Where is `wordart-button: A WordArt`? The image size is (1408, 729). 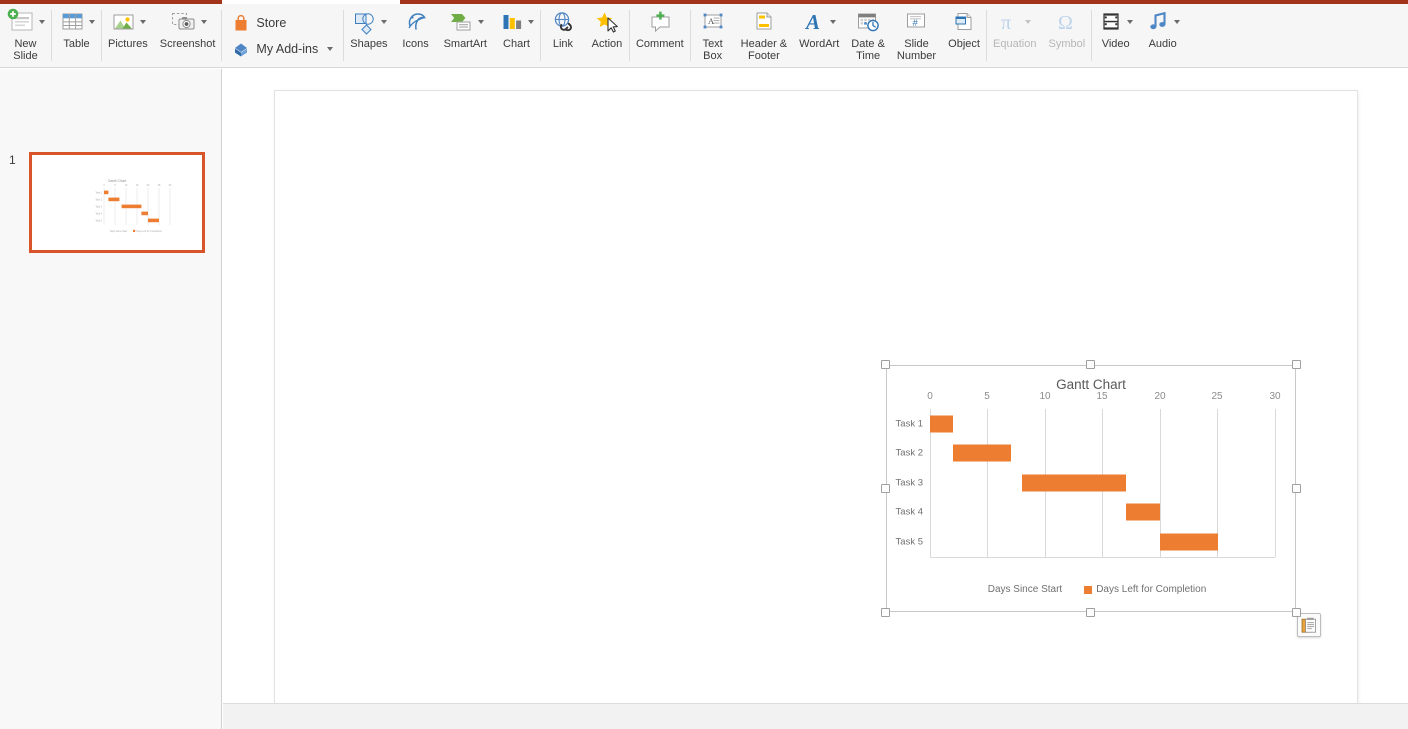
wordart-button: A WordArt is located at coordinates (819, 35).